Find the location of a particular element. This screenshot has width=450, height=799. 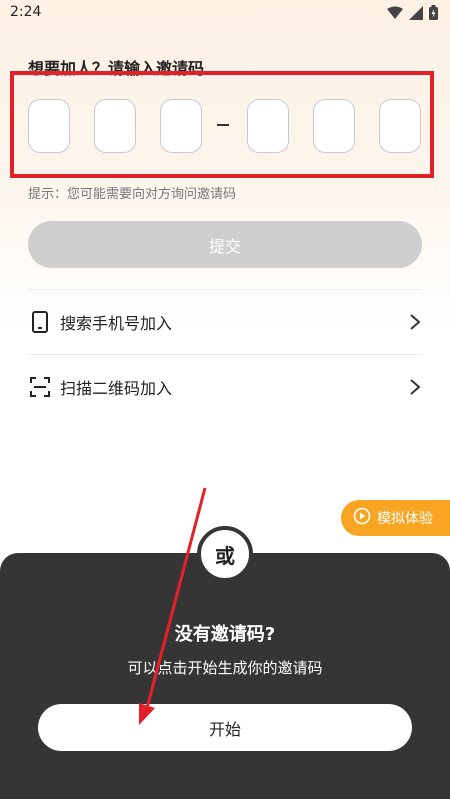

status-icons is located at coordinates (412, 12).